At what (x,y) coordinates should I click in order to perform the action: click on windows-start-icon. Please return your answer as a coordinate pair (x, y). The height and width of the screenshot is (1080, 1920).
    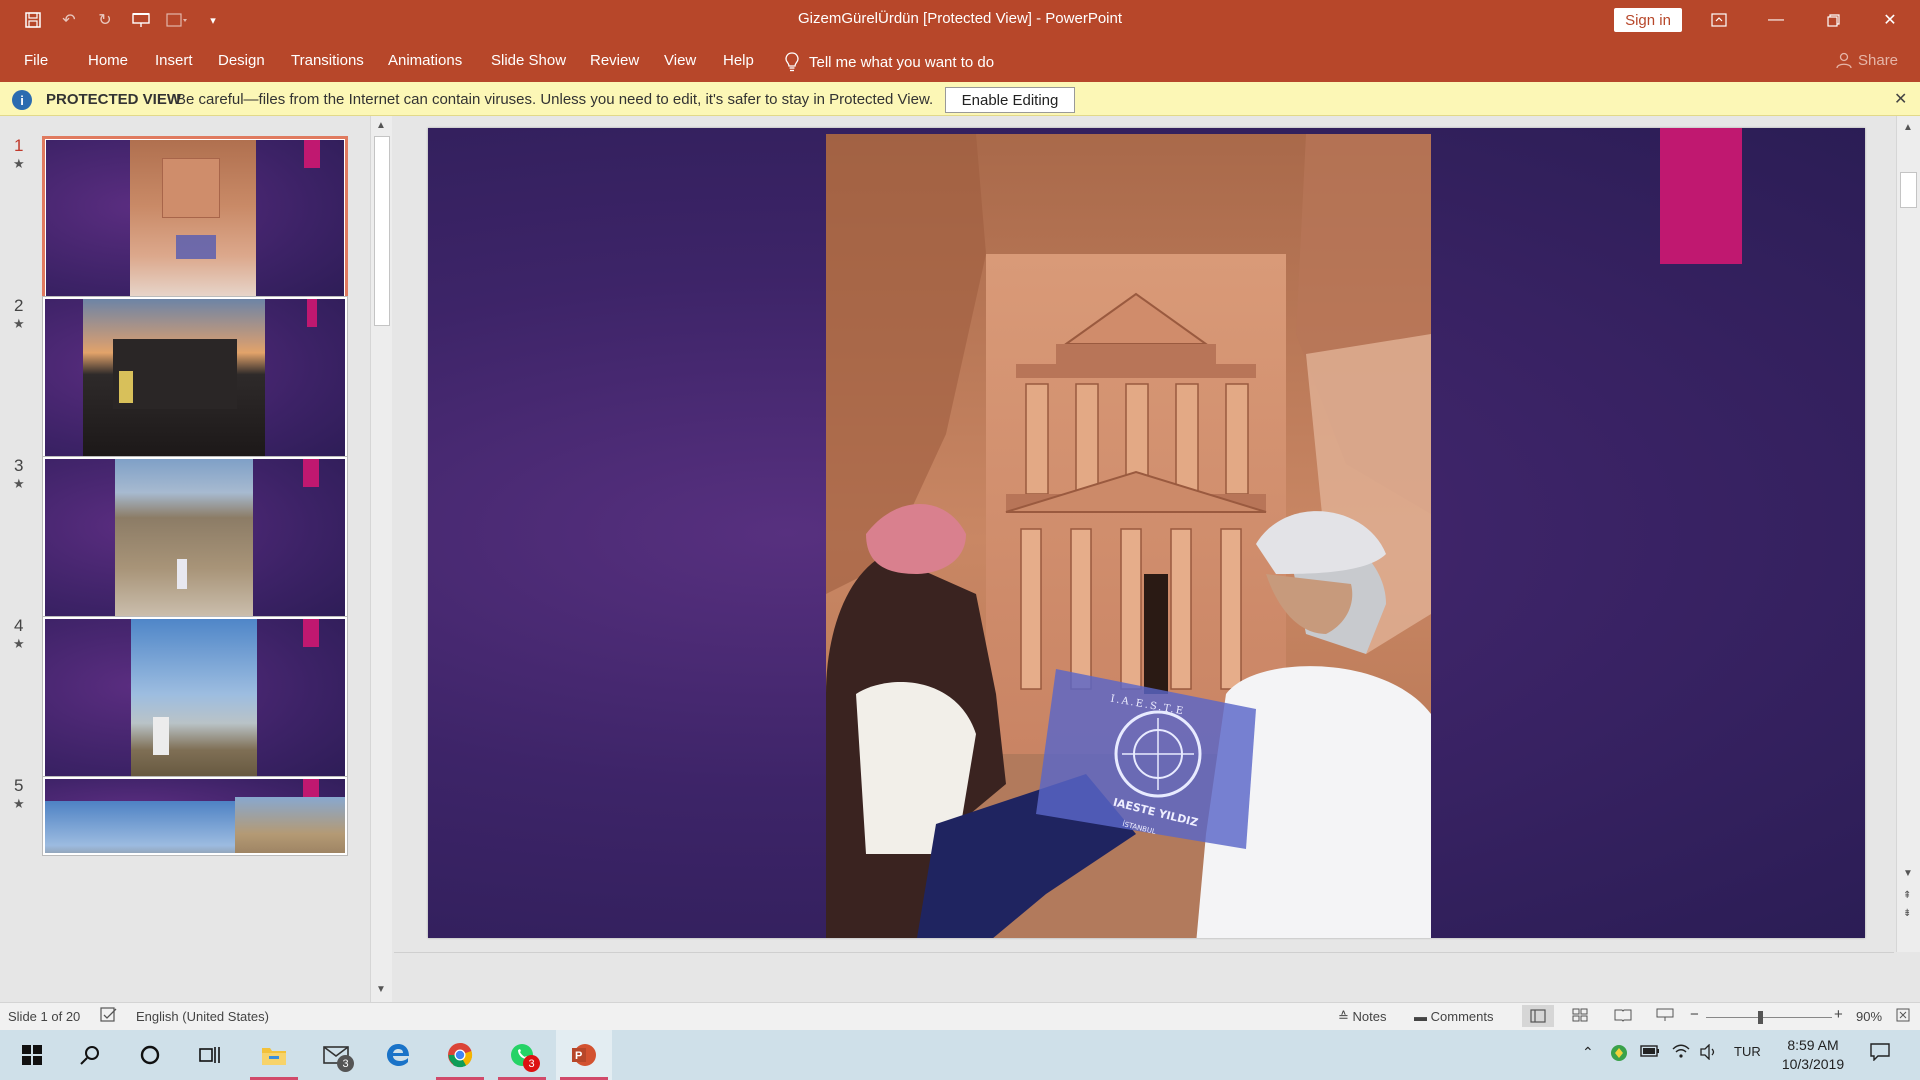
    Looking at the image, I should click on (32, 1055).